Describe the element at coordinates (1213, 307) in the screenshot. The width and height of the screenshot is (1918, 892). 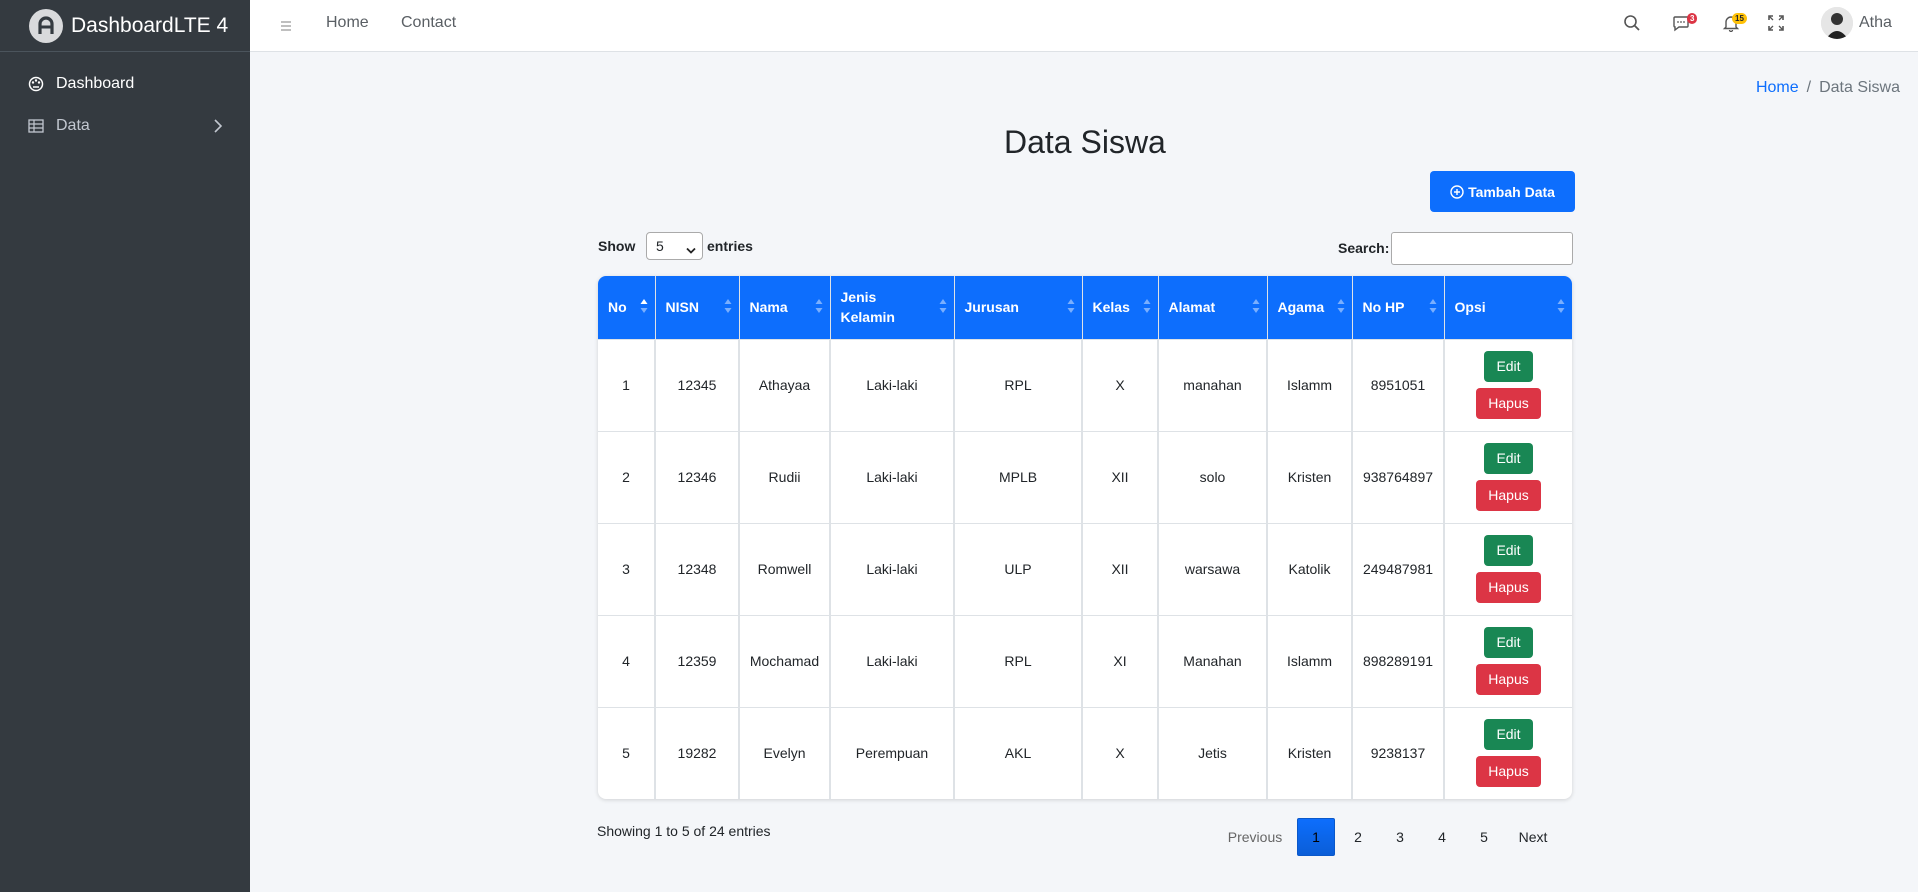
I see `column-header: Alamat` at that location.